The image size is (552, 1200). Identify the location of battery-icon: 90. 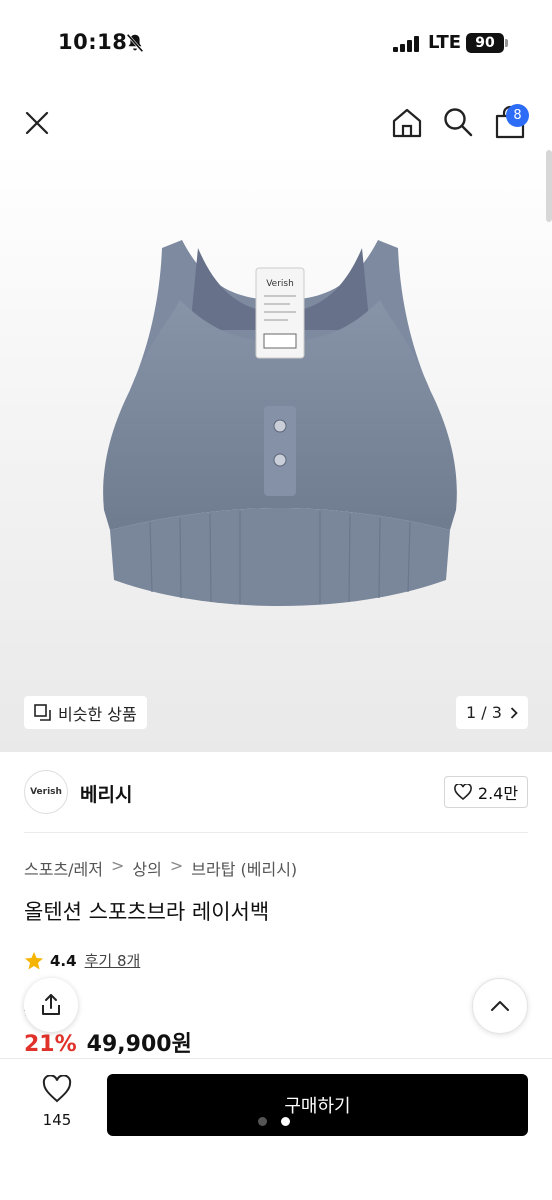
(485, 43).